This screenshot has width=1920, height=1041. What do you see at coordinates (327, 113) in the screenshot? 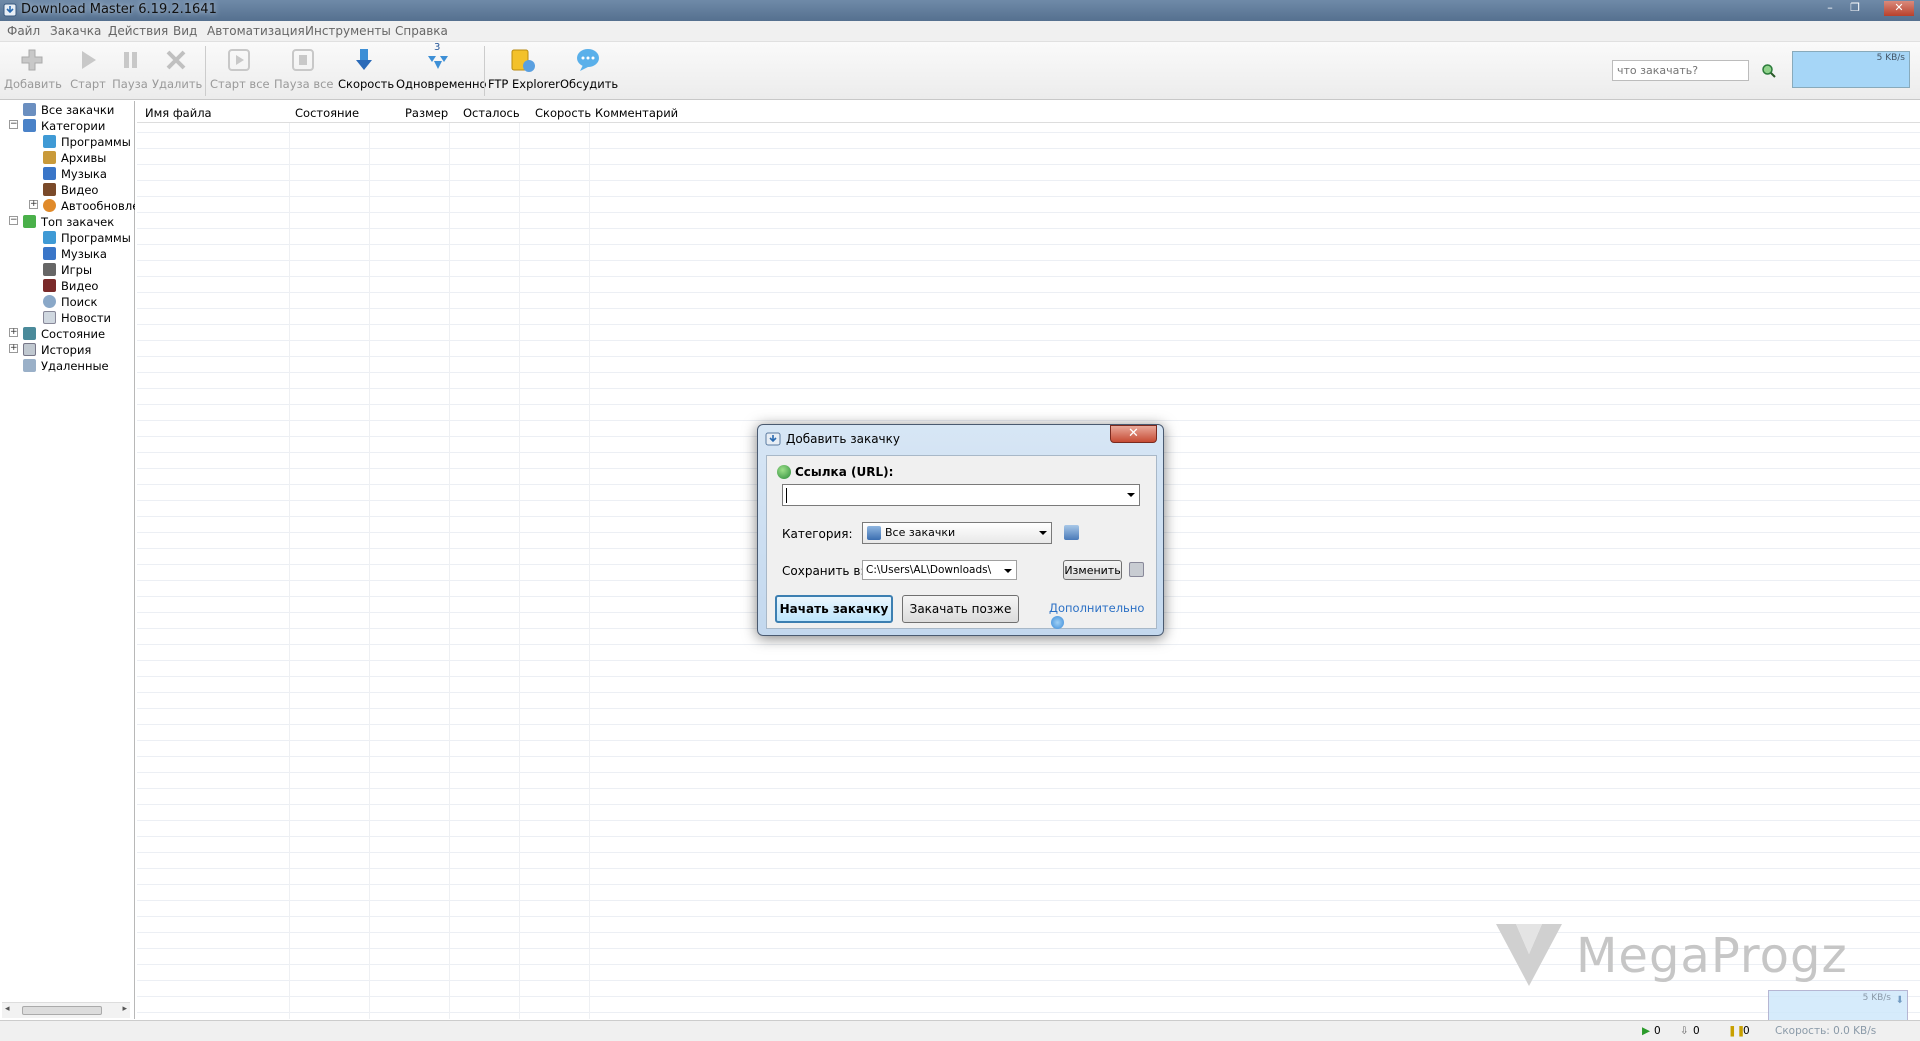
I see `col-state: Состояние` at bounding box center [327, 113].